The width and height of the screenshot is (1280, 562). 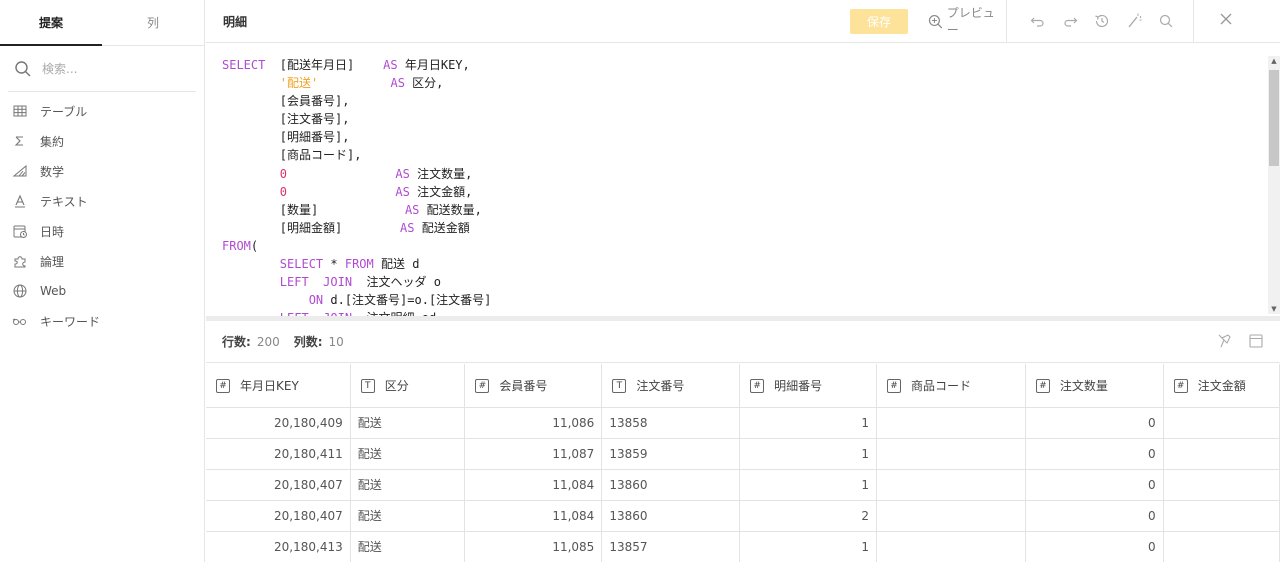 I want to click on code-line: [数量] AS 配送数量,, so click(x=356, y=210).